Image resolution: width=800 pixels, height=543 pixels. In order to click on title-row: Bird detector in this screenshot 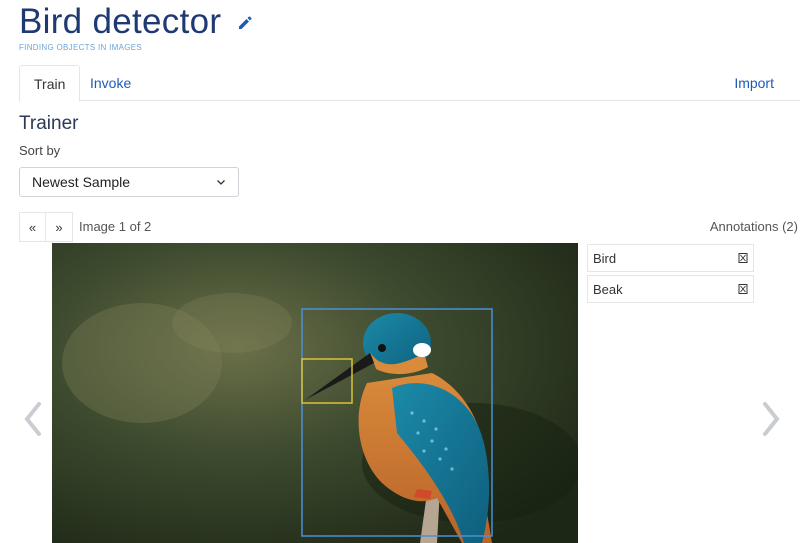, I will do `click(136, 22)`.